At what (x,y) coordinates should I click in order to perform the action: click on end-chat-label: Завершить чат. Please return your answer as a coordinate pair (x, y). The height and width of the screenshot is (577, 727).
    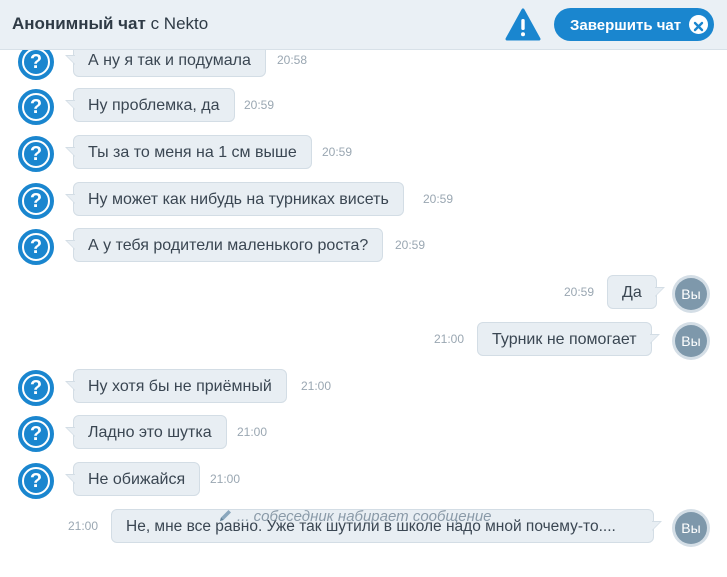
    Looking at the image, I should click on (626, 25).